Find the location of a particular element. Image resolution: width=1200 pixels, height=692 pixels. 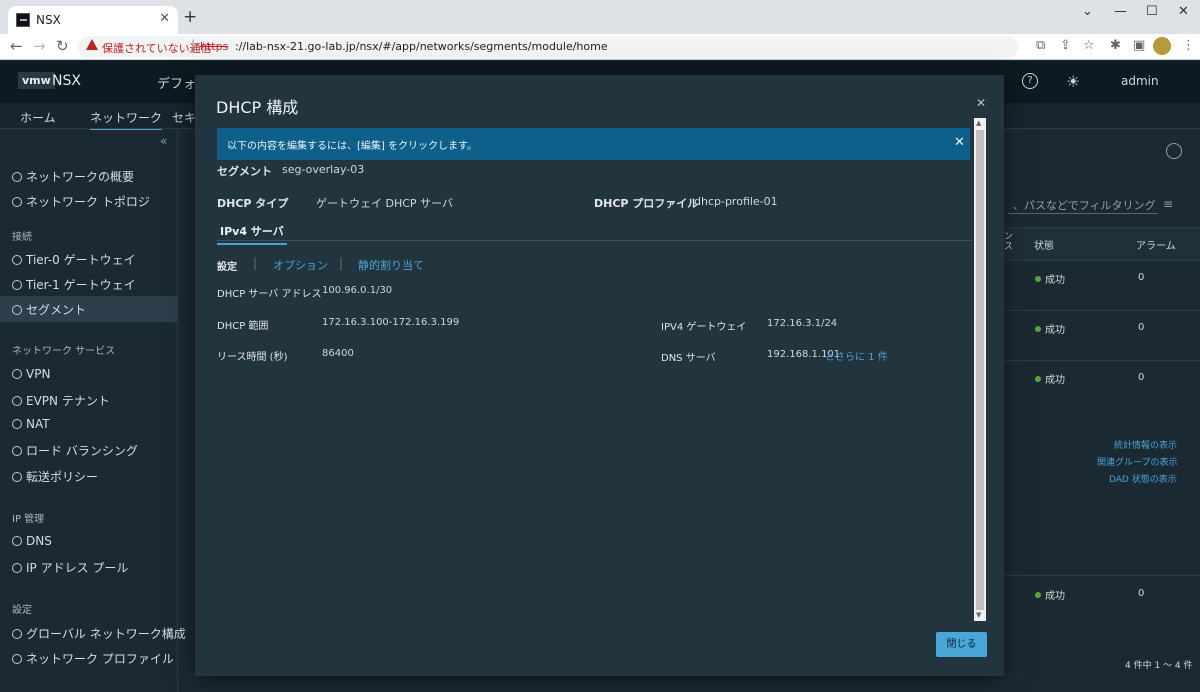

link-view-statistics: 統計情報の表示 is located at coordinates (1145, 444).